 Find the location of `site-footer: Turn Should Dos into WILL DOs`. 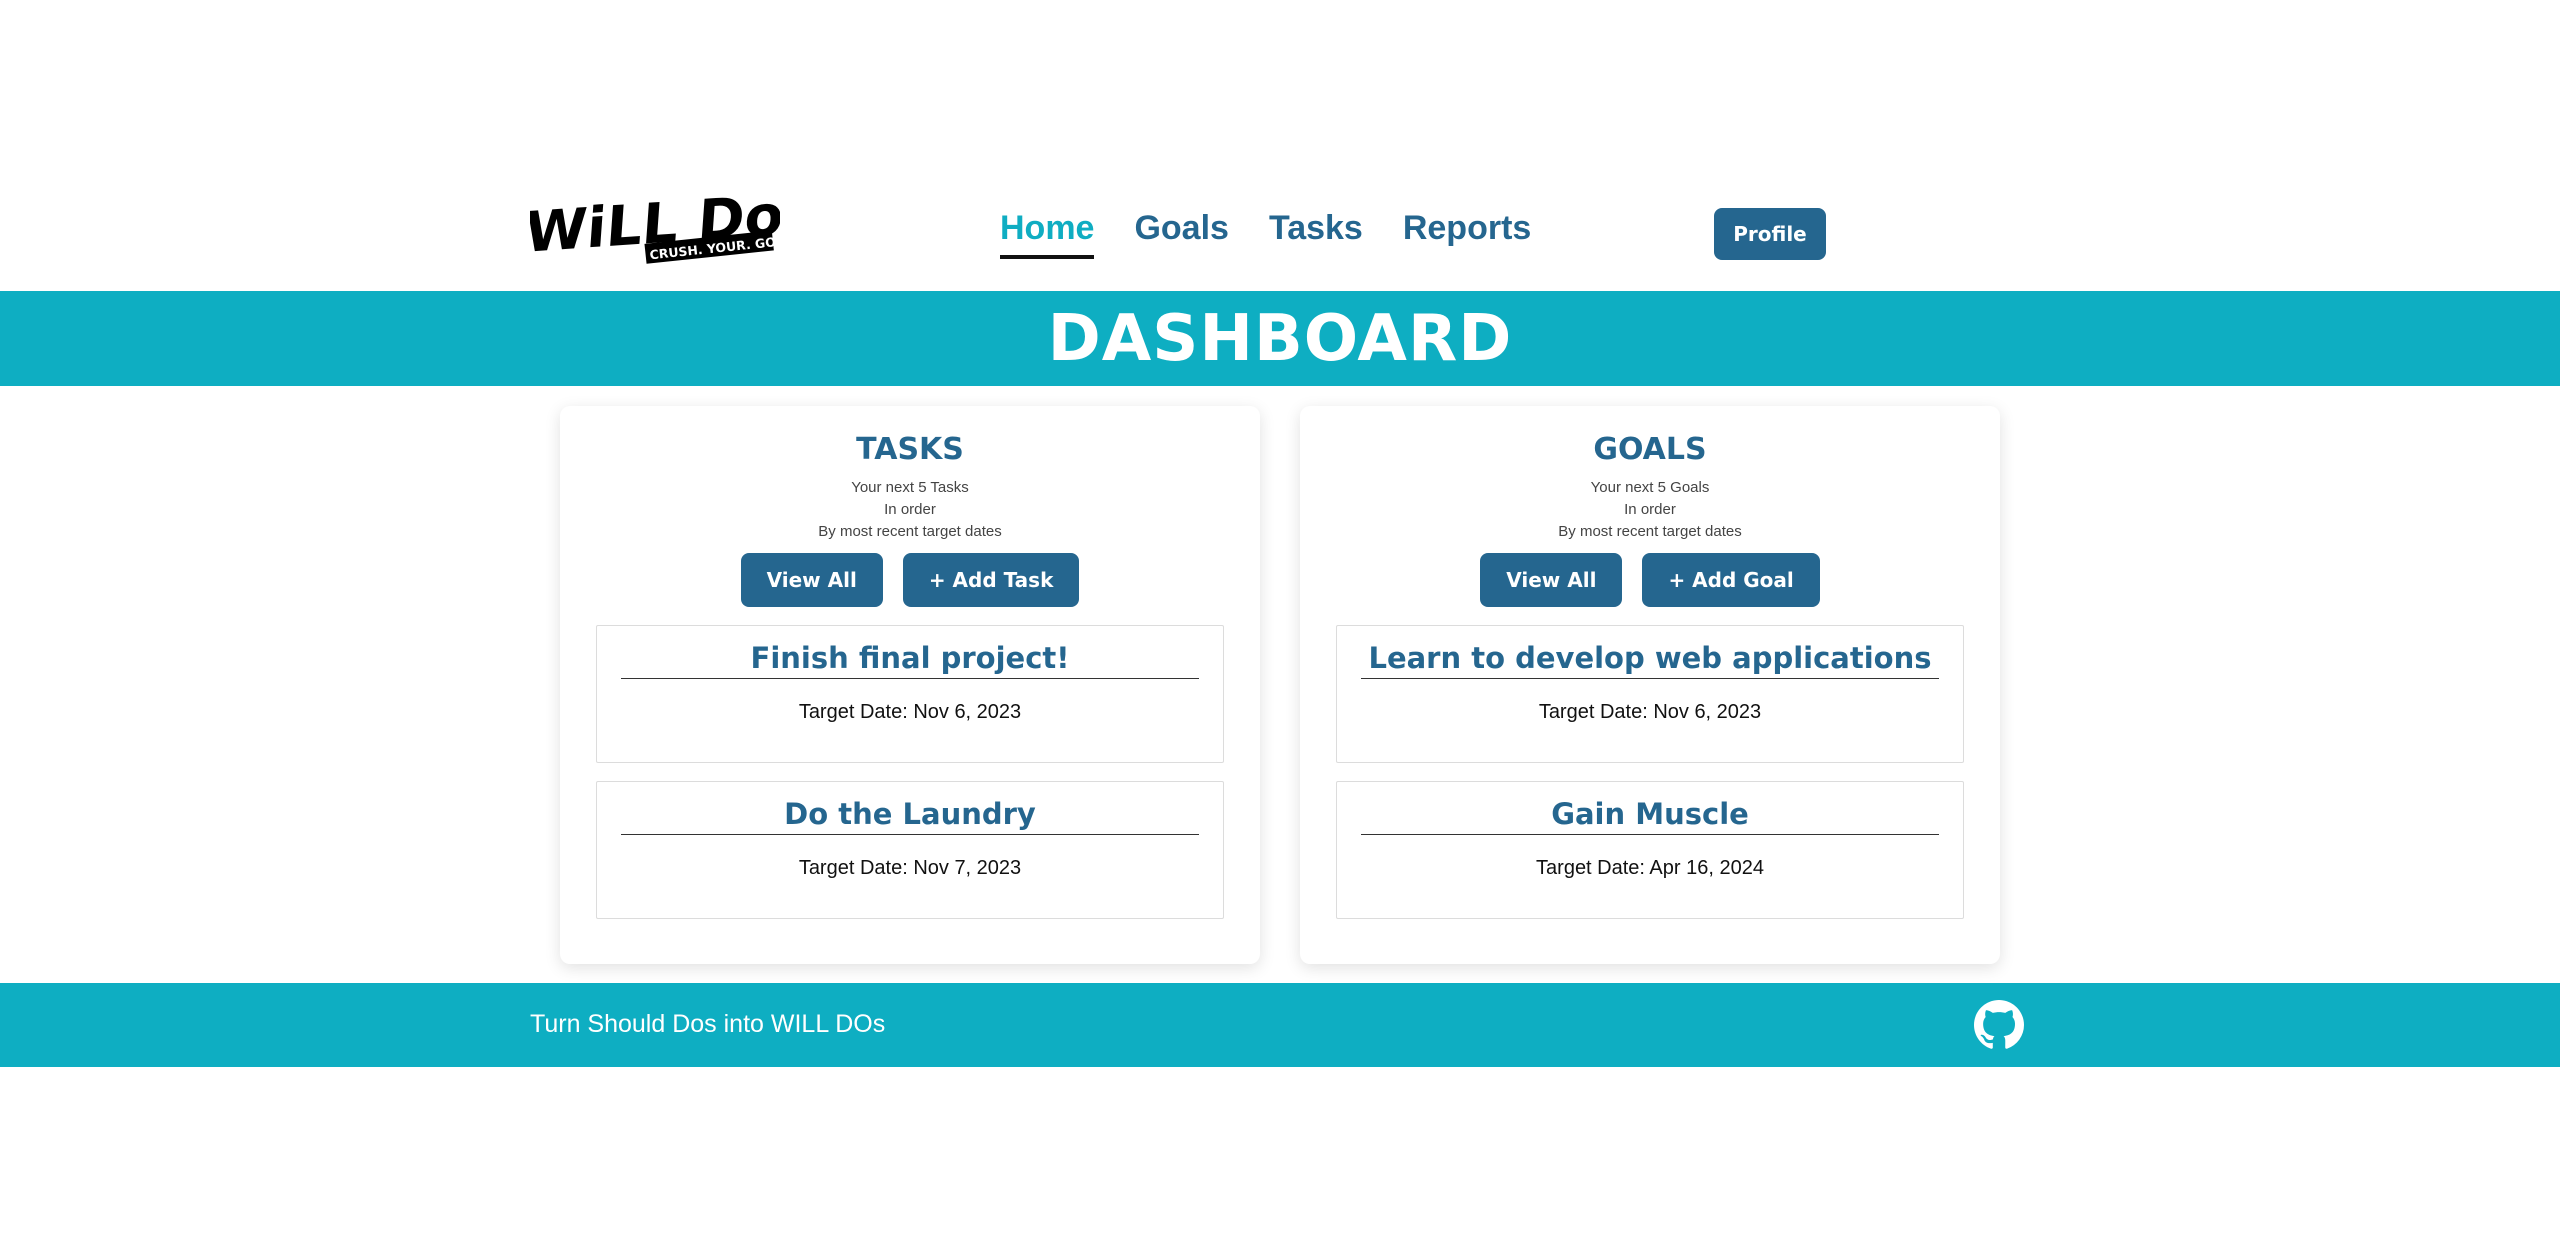

site-footer: Turn Should Dos into WILL DOs is located at coordinates (1280, 1025).